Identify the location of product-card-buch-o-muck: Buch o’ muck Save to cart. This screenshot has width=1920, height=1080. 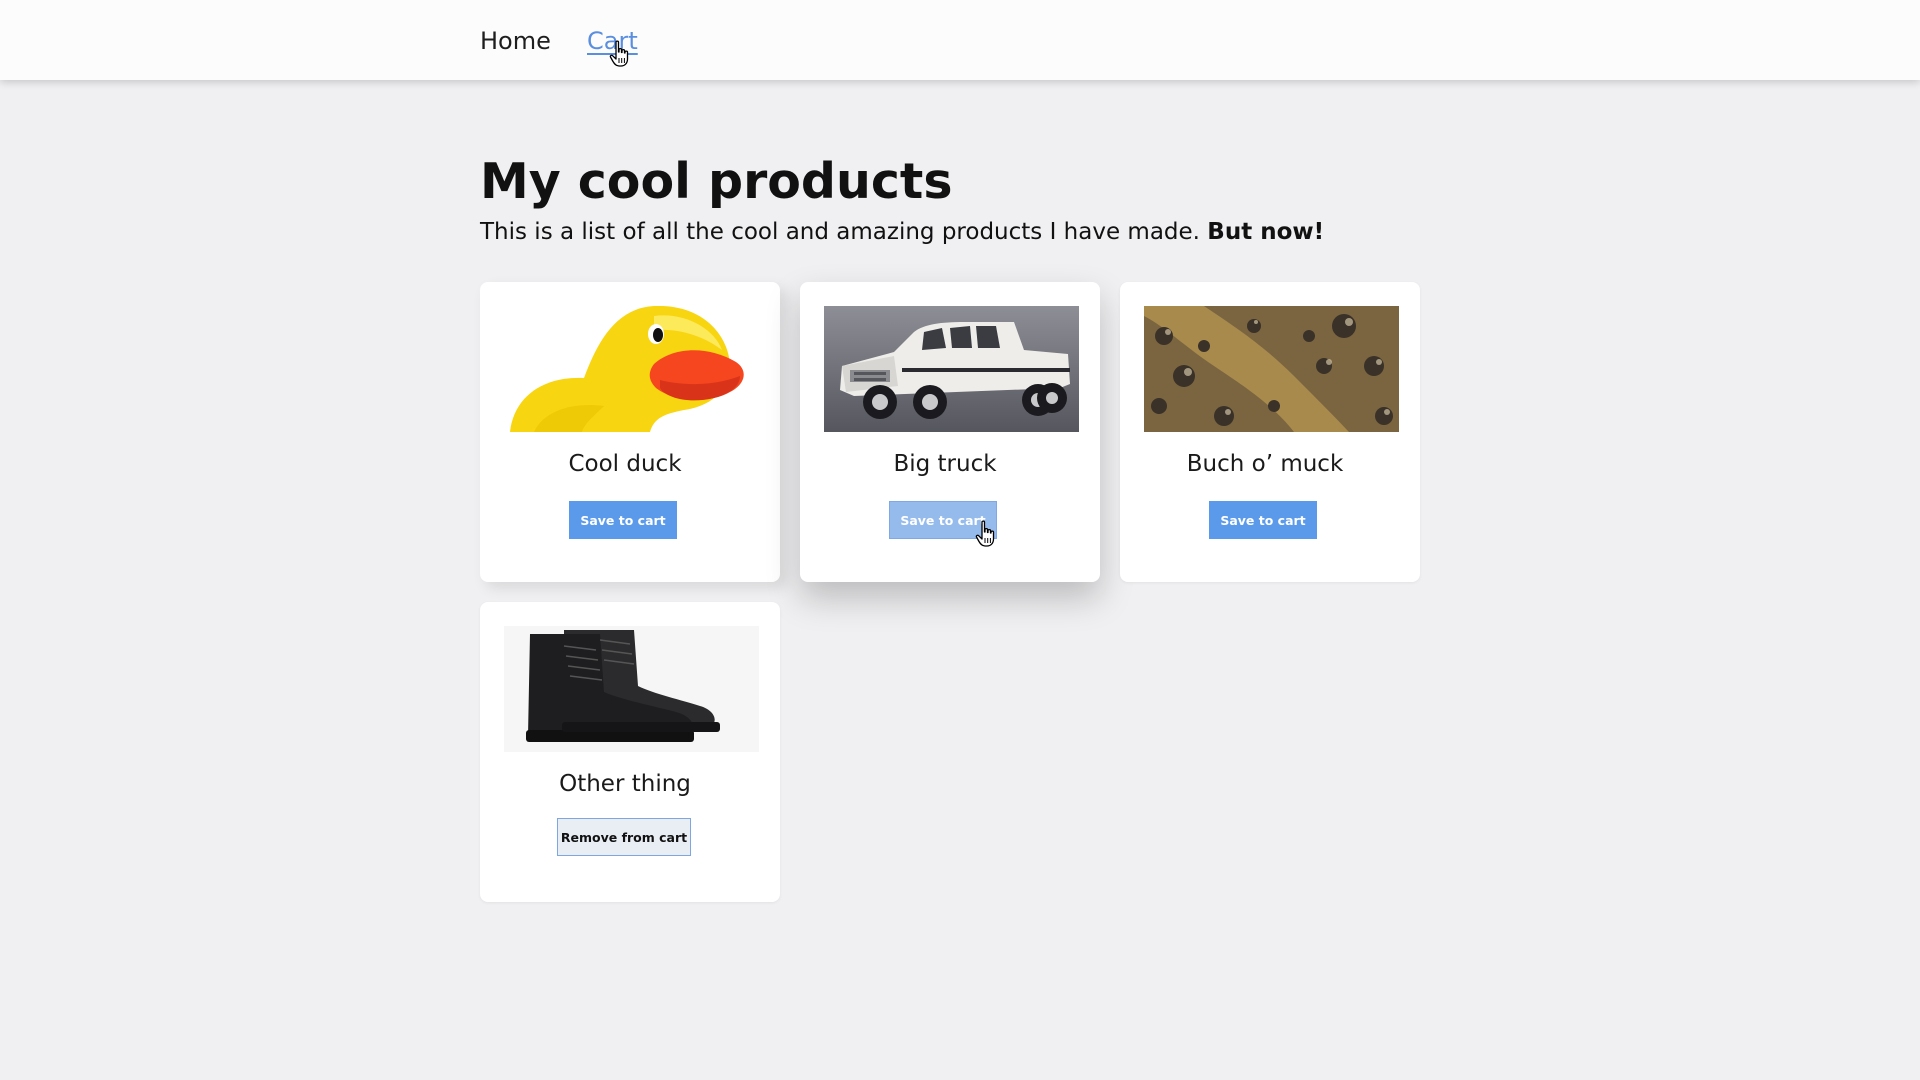
(1270, 432).